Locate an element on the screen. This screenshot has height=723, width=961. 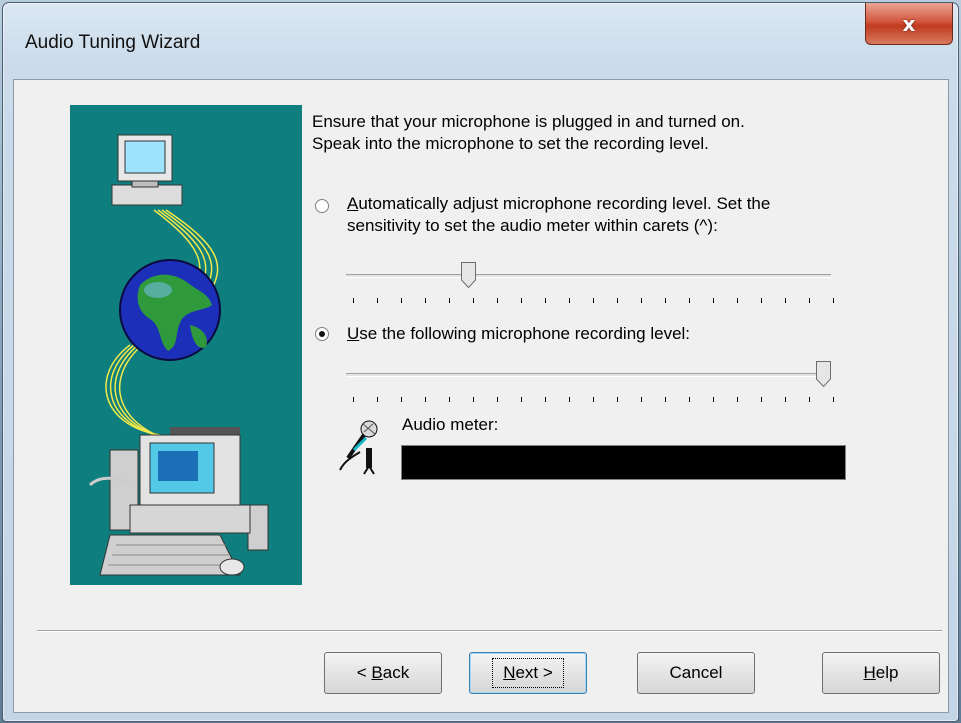
recording-level-slider-track is located at coordinates (588, 375).